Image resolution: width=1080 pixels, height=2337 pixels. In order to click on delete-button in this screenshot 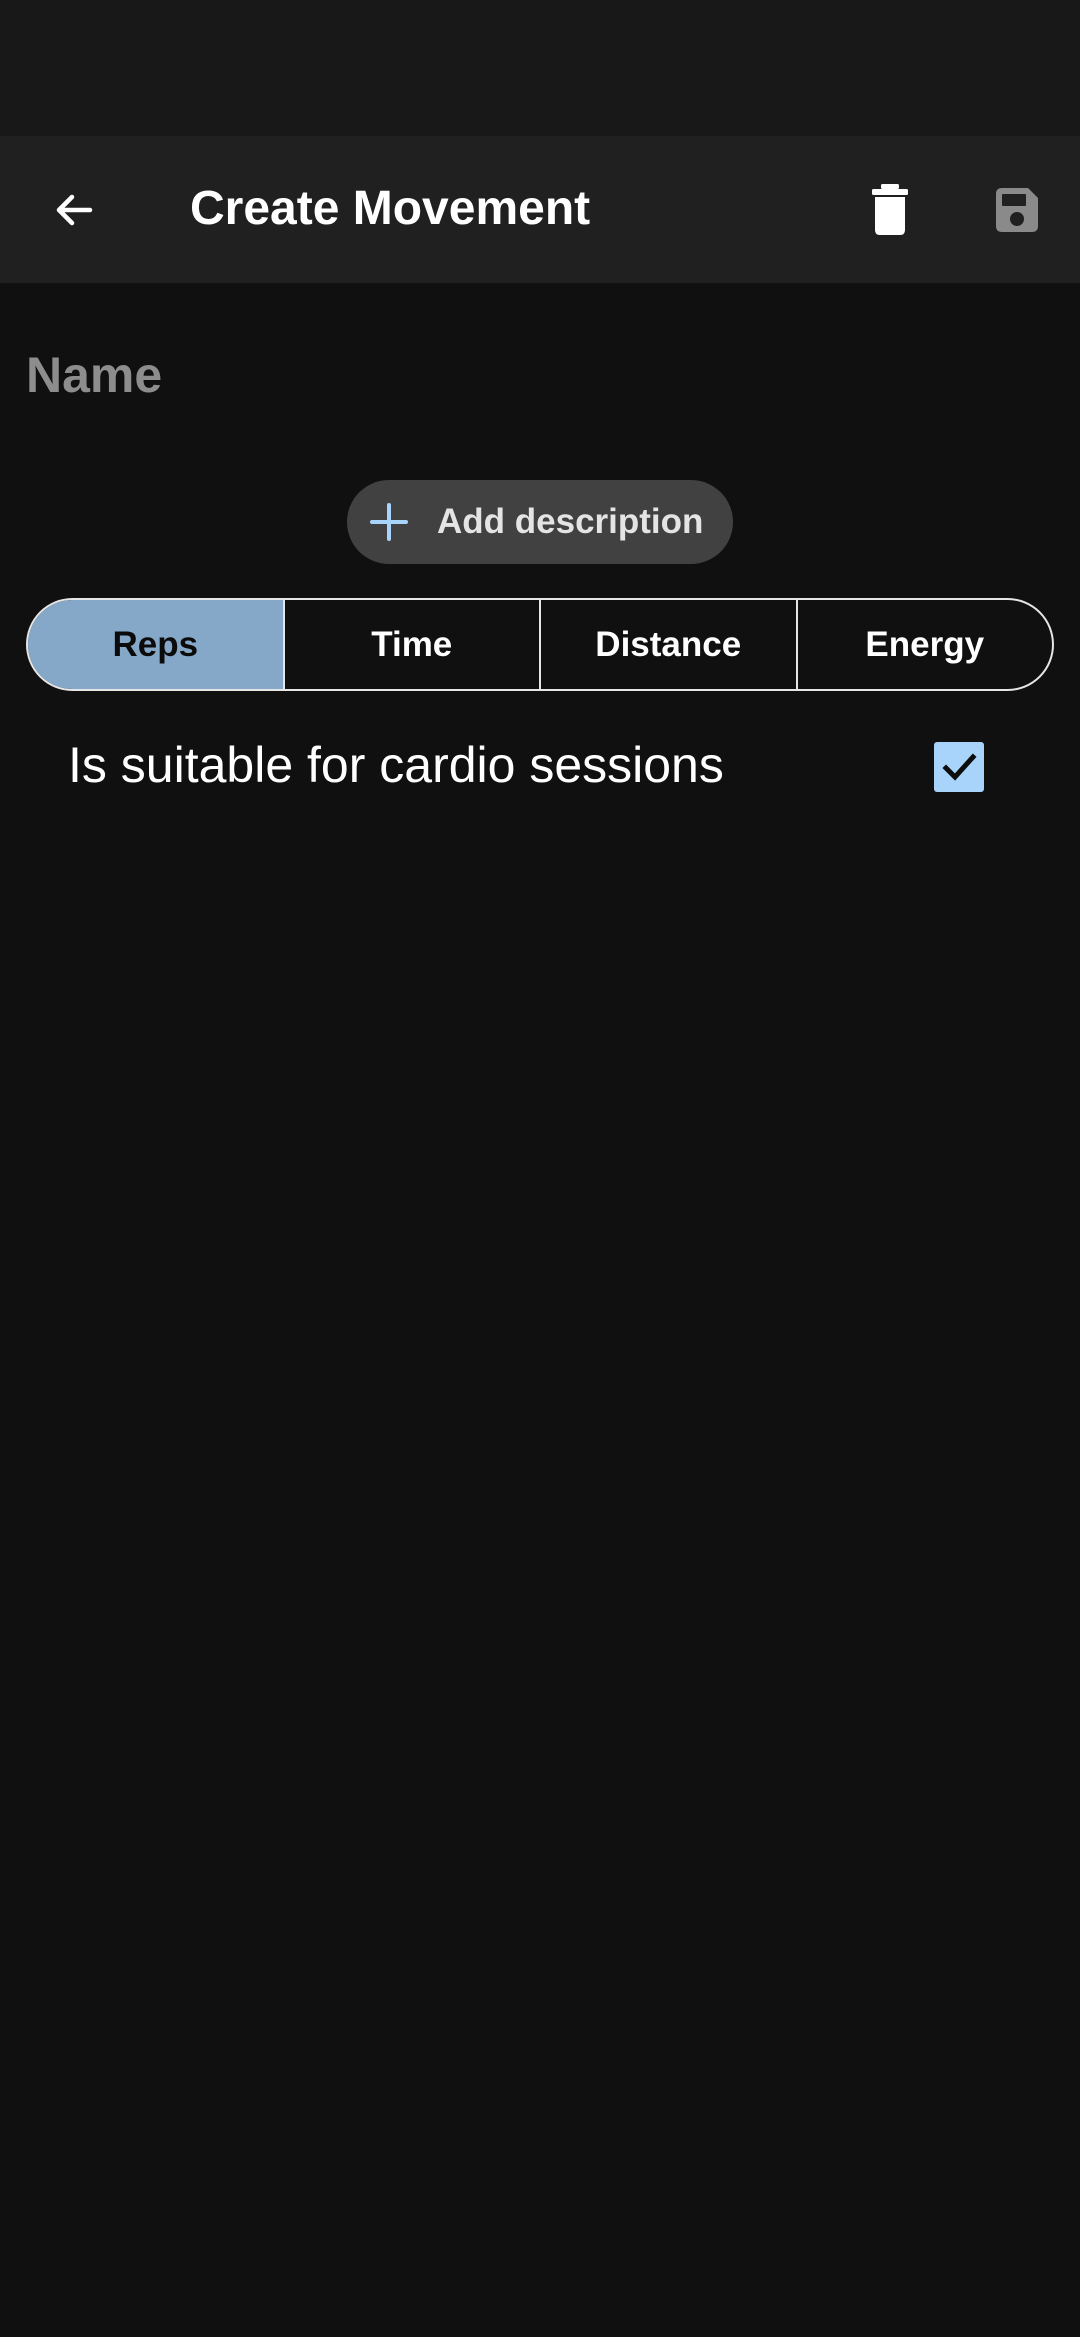, I will do `click(890, 210)`.